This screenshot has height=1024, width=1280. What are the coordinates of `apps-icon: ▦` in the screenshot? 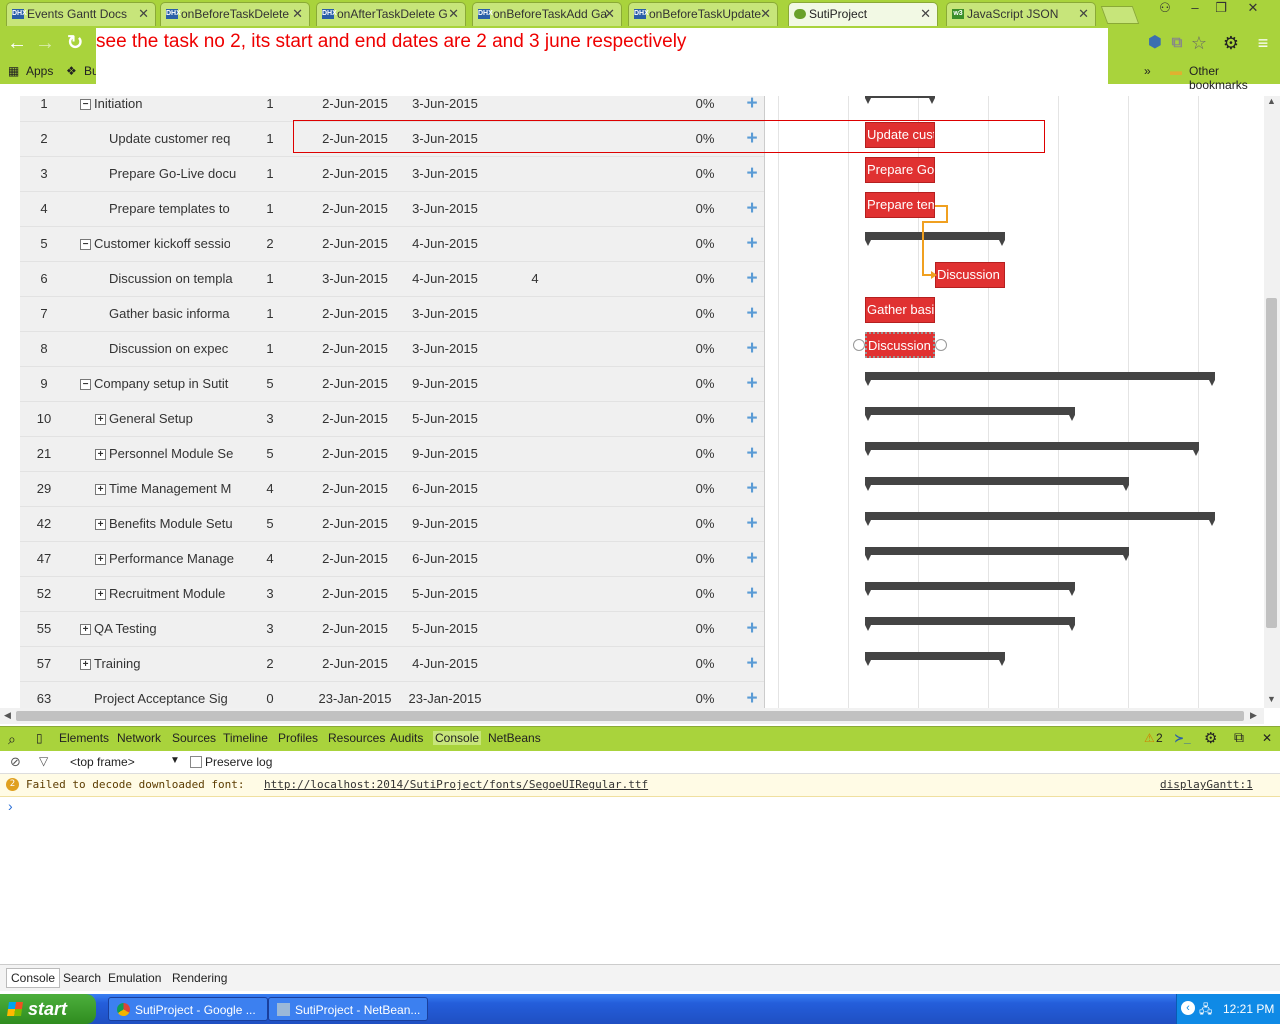 It's located at (13, 71).